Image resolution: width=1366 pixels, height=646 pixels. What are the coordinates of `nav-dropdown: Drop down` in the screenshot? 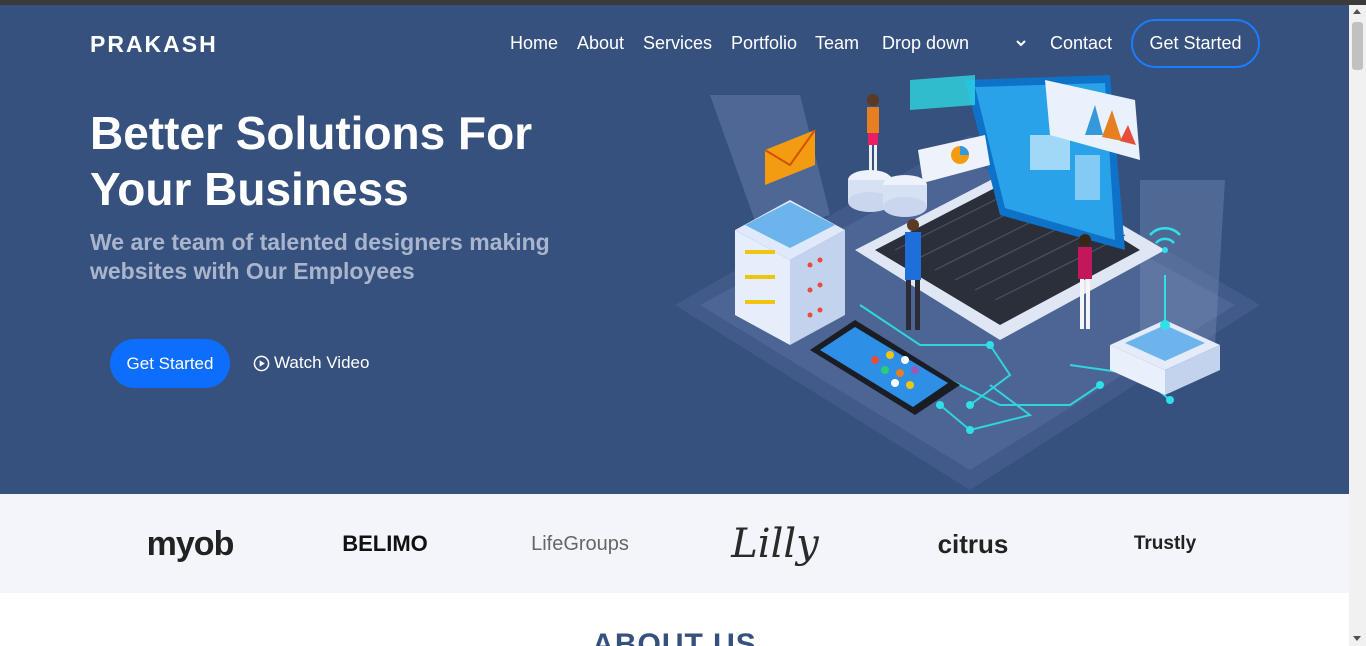 It's located at (925, 43).